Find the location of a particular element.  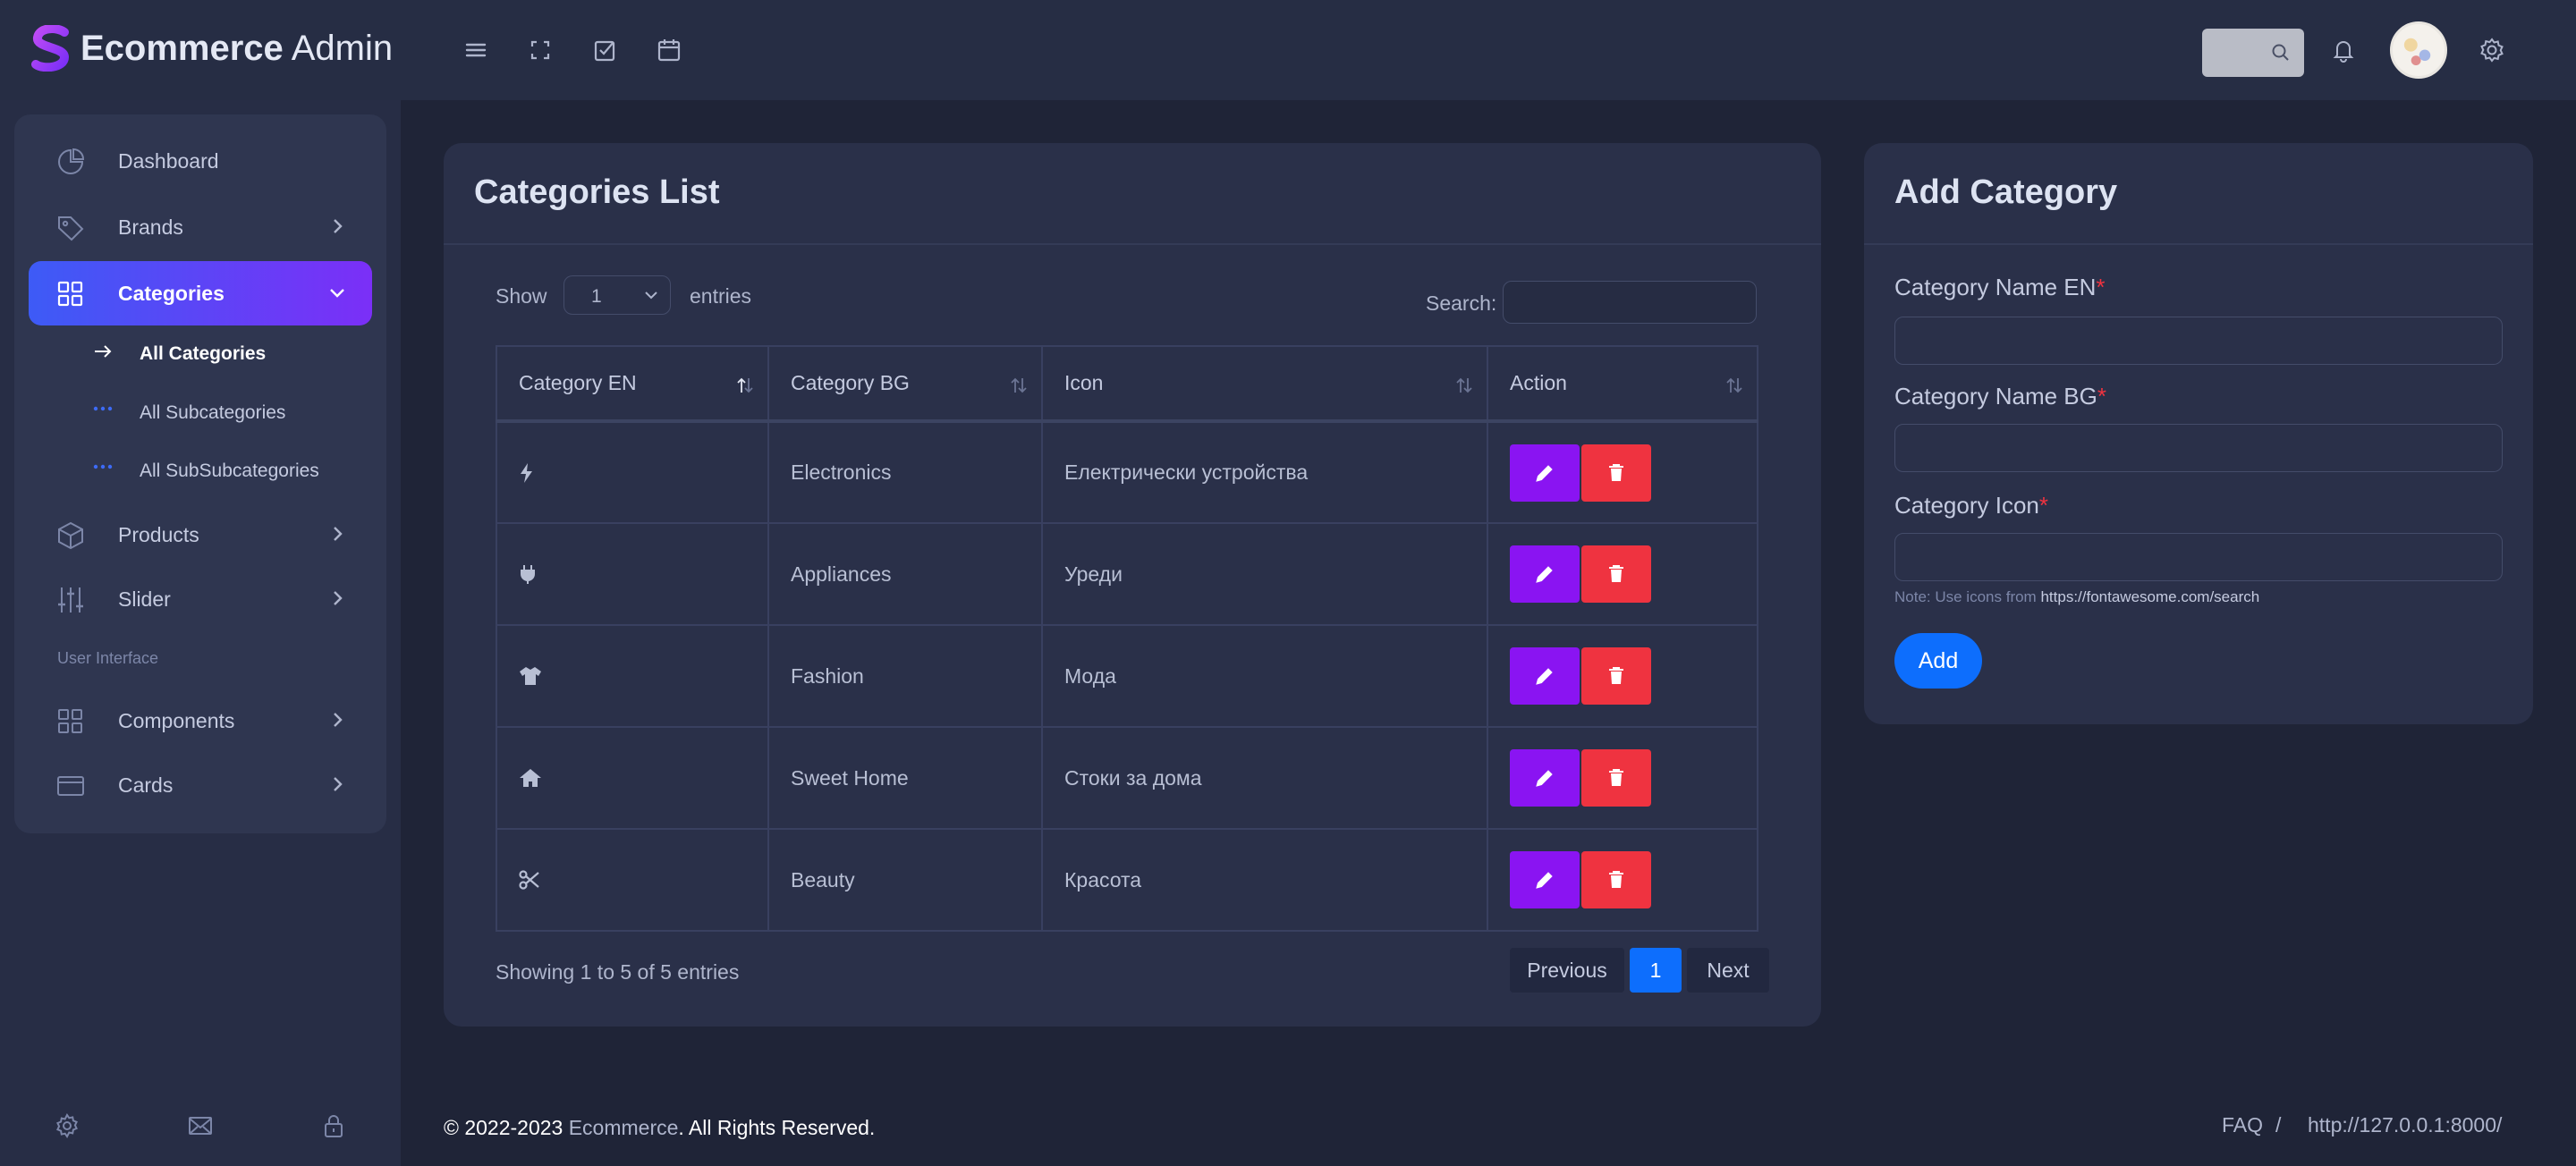

sidebar-item-label: Products is located at coordinates (158, 534).